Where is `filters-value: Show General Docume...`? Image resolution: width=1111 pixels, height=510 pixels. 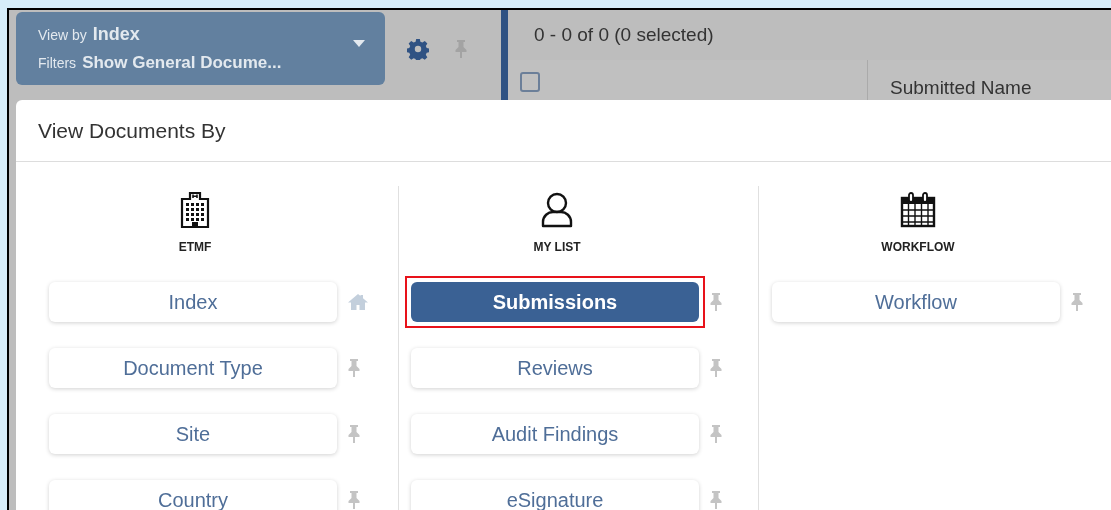
filters-value: Show General Docume... is located at coordinates (182, 63).